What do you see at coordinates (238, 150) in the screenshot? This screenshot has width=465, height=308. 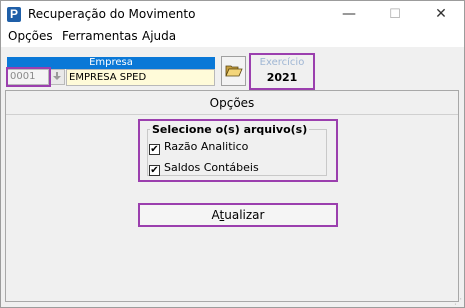 I see `file-selection-highlight` at bounding box center [238, 150].